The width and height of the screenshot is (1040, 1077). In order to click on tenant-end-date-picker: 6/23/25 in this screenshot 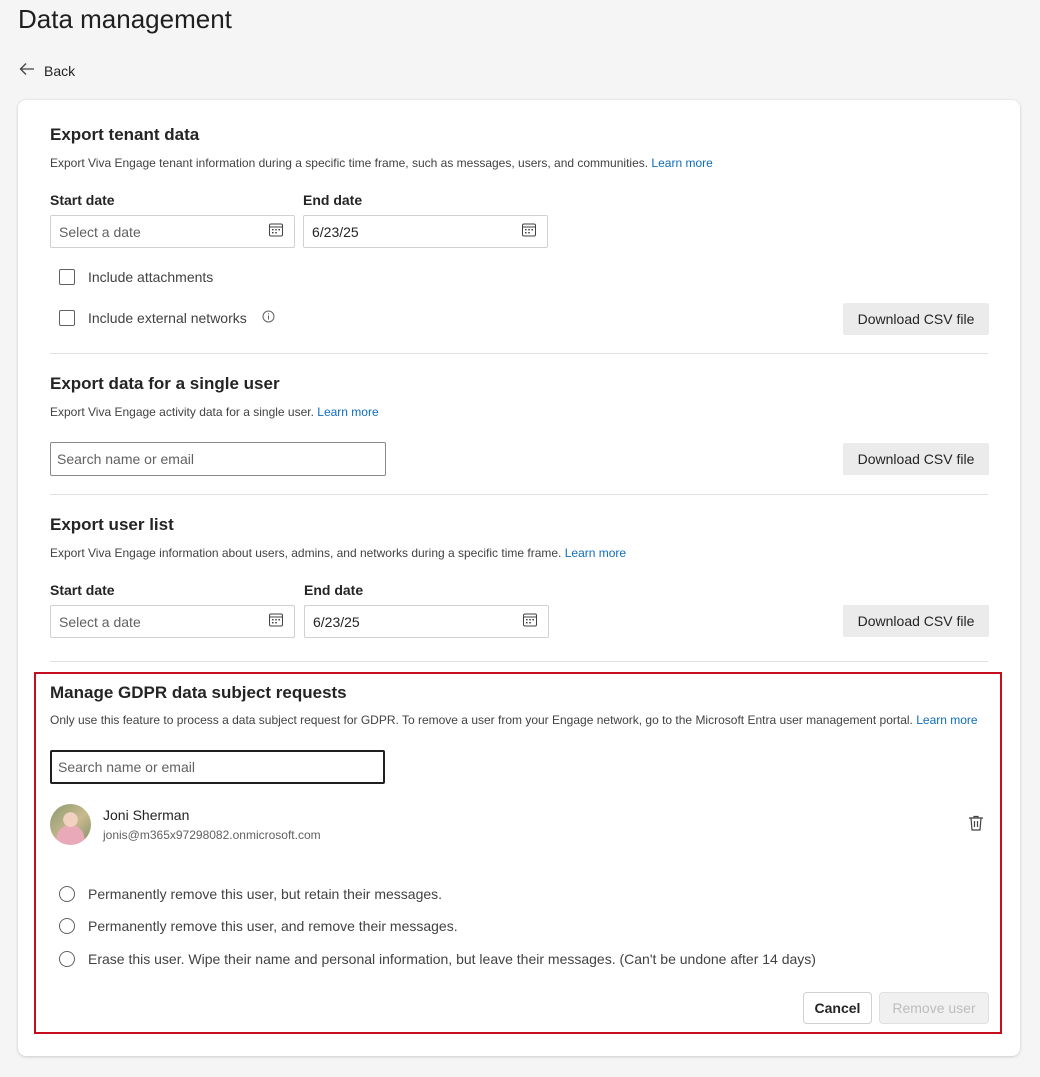, I will do `click(425, 231)`.